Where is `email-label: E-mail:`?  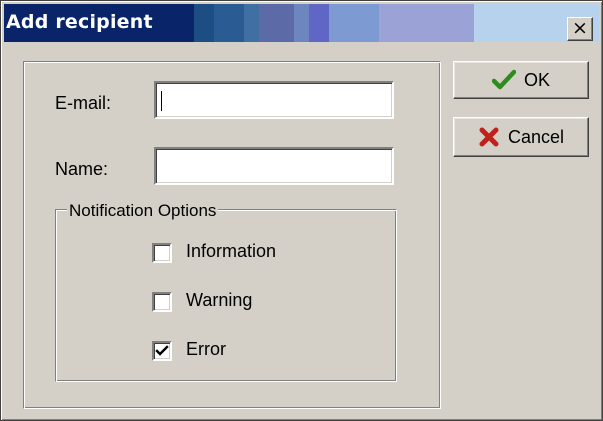 email-label: E-mail: is located at coordinates (83, 103).